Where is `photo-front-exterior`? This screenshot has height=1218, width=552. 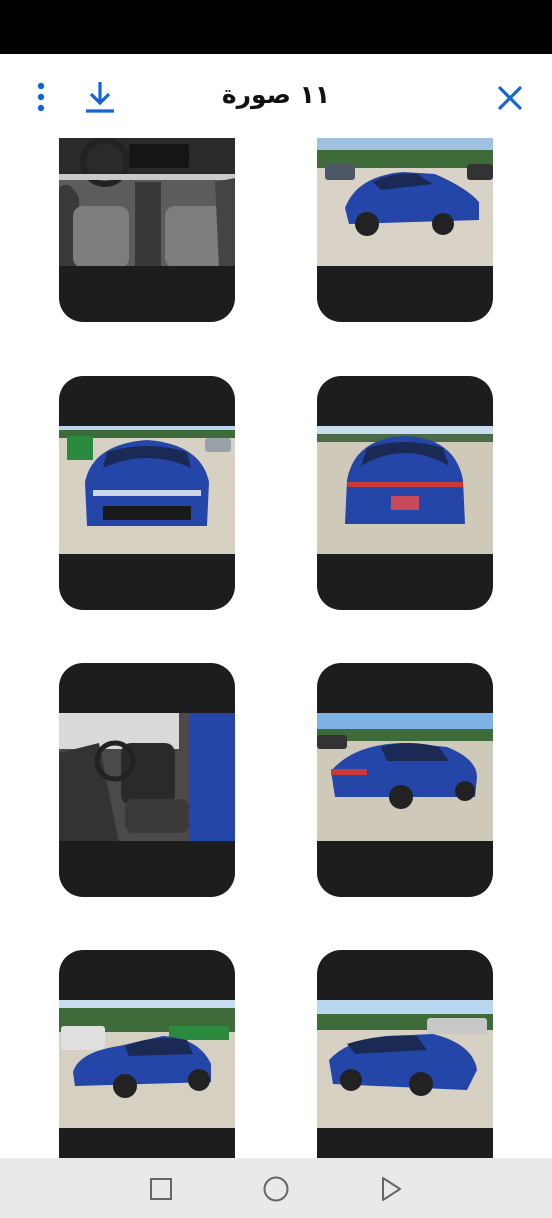
photo-front-exterior is located at coordinates (147, 490).